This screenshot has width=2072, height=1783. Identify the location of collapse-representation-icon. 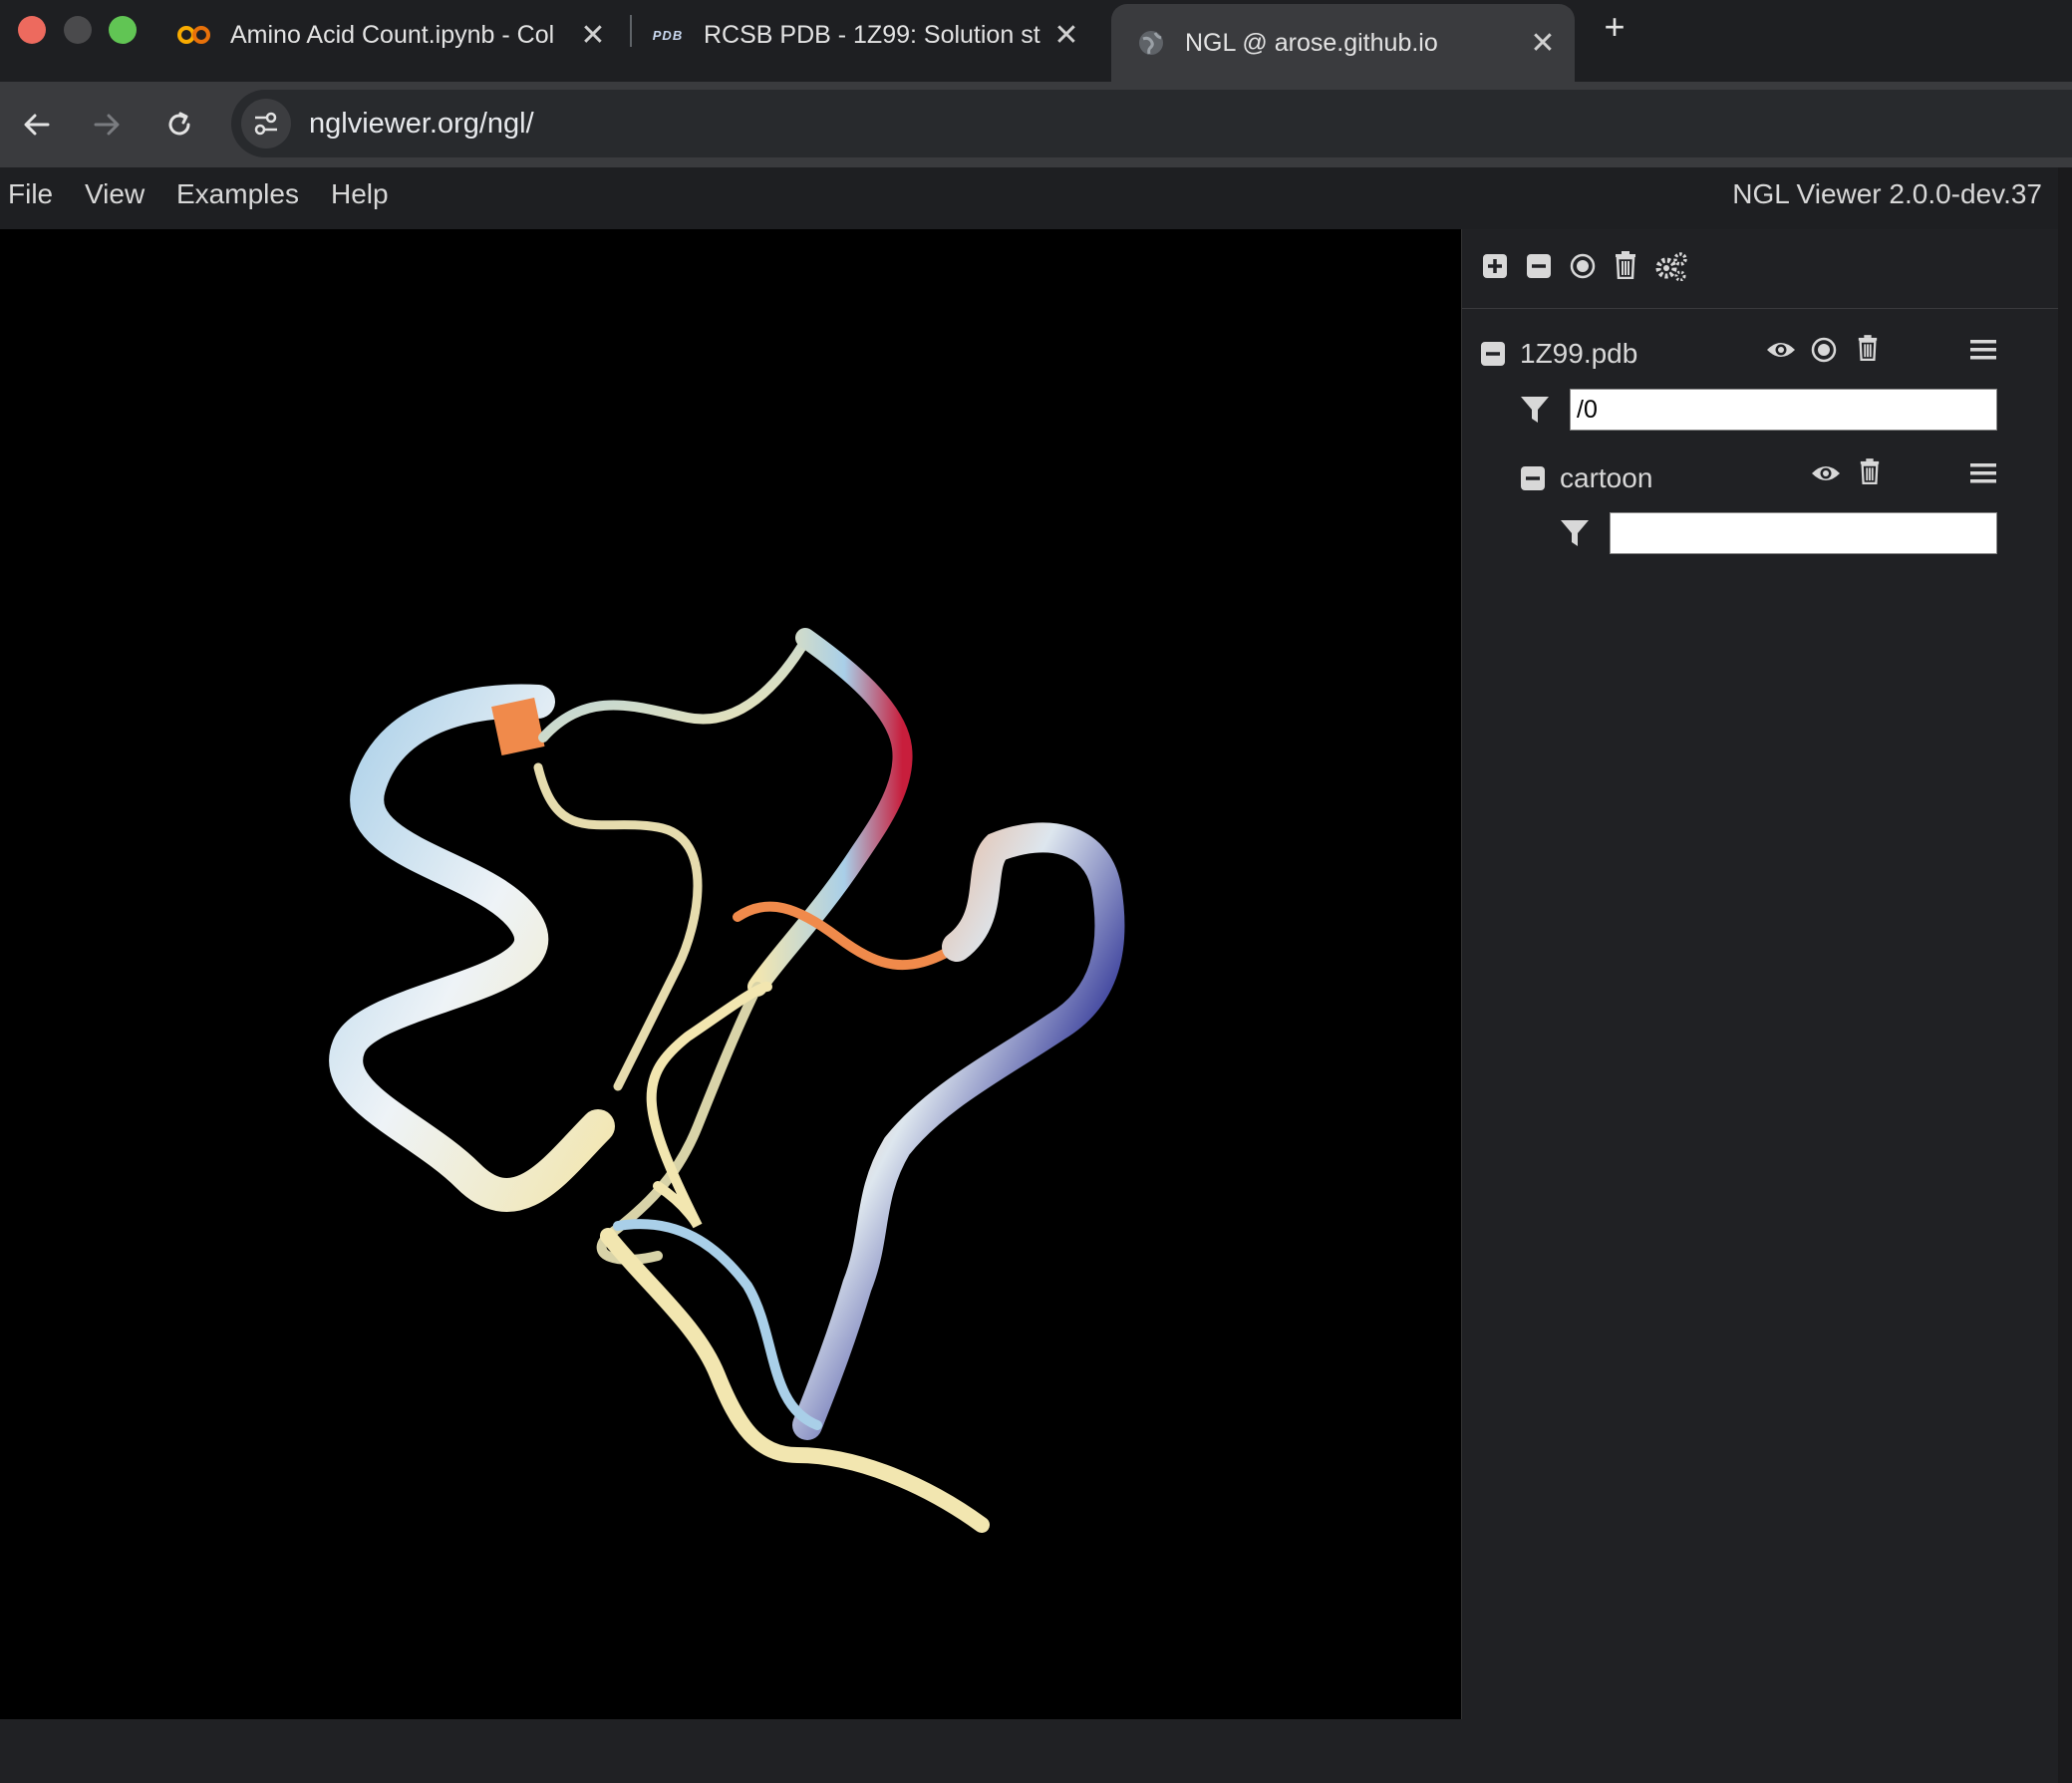
(1533, 478).